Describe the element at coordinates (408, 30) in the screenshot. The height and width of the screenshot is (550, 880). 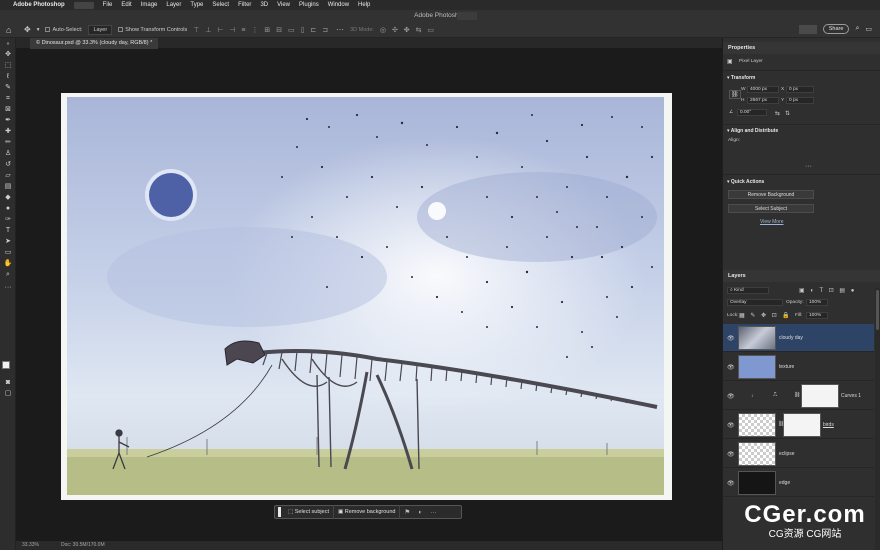
I see `3d-mode-icons: ◎ ✣ ✤ ⇆ ▭` at that location.